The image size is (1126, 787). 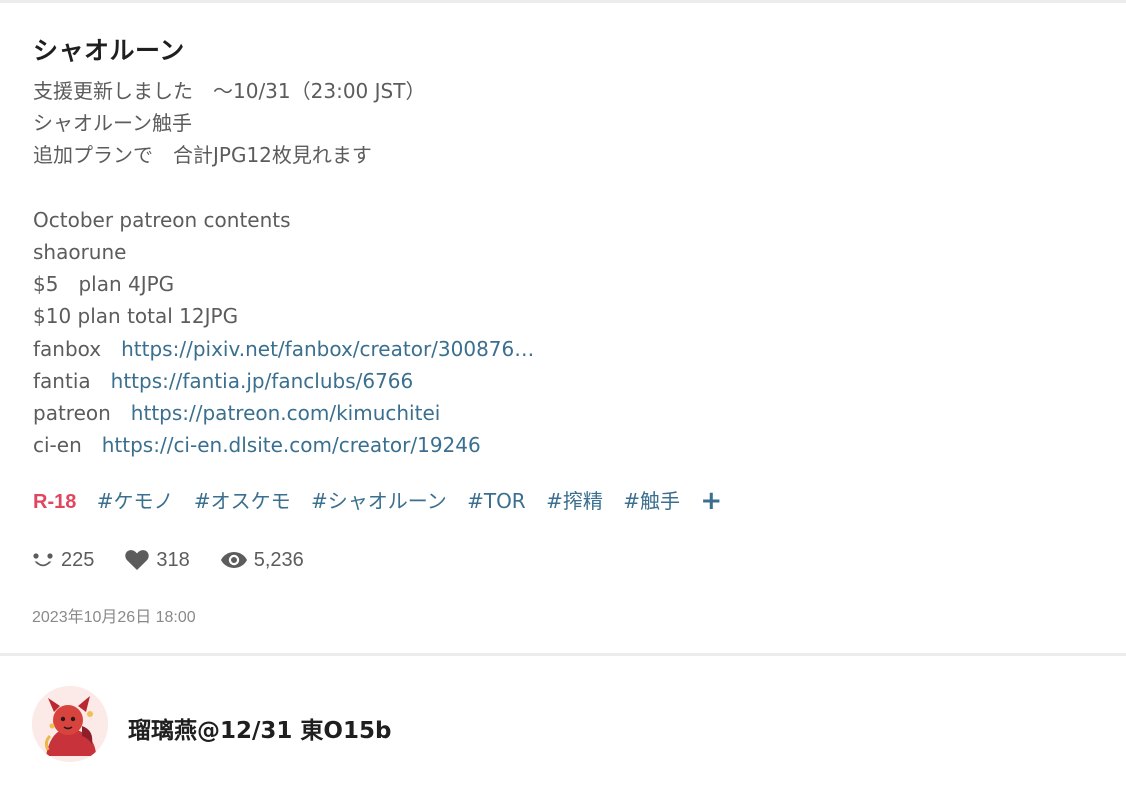 I want to click on tag-list: R-18 #ケモノ #オスケモ #シャオルーン #TOR #搾精 #触手 +, so click(x=377, y=501).